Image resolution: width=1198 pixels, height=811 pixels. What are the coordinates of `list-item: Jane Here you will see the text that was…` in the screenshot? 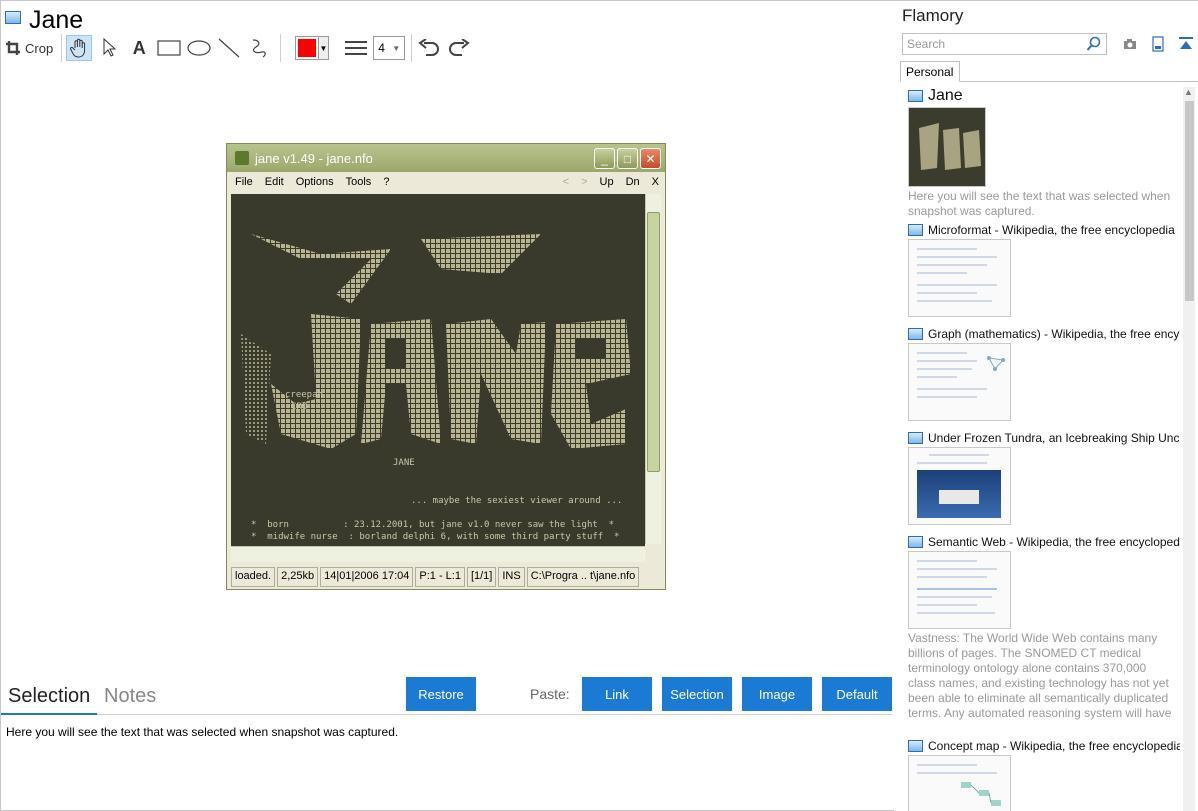 It's located at (1044, 153).